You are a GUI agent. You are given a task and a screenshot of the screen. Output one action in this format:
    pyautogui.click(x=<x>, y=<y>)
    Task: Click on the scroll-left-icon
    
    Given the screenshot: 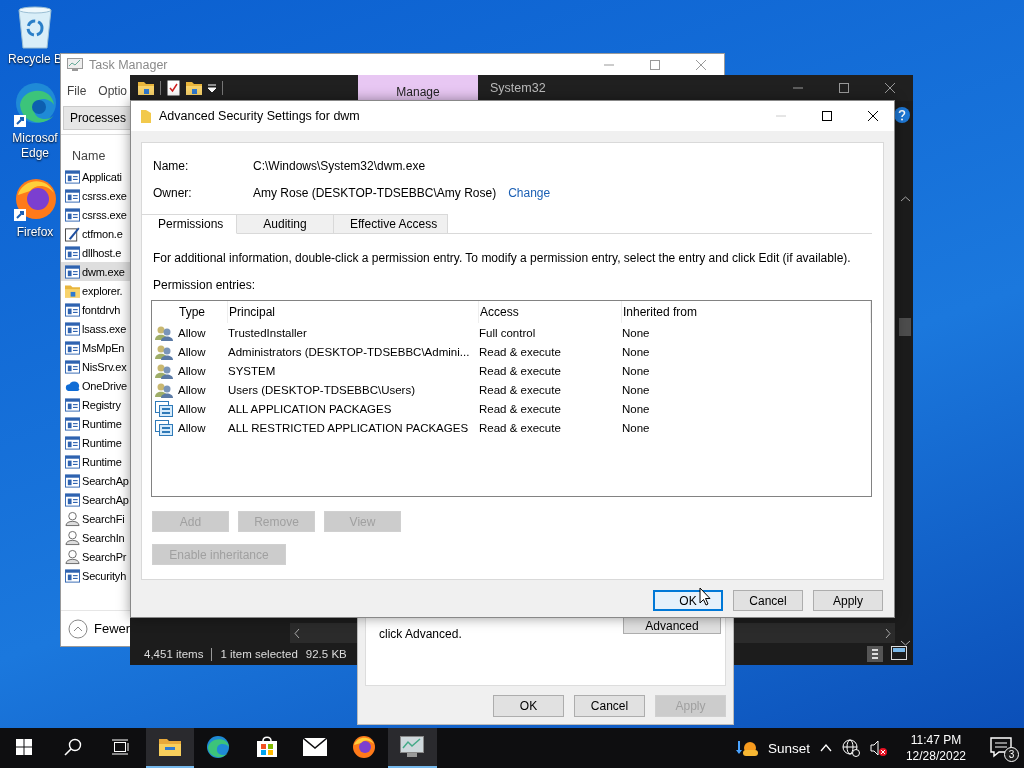 What is the action you would take?
    pyautogui.click(x=297, y=633)
    